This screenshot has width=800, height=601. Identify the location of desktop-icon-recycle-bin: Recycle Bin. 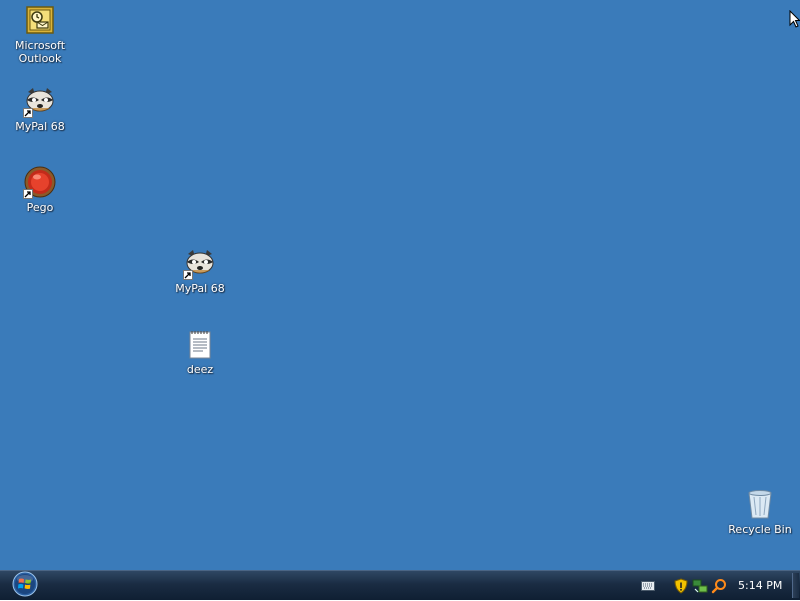
(760, 511).